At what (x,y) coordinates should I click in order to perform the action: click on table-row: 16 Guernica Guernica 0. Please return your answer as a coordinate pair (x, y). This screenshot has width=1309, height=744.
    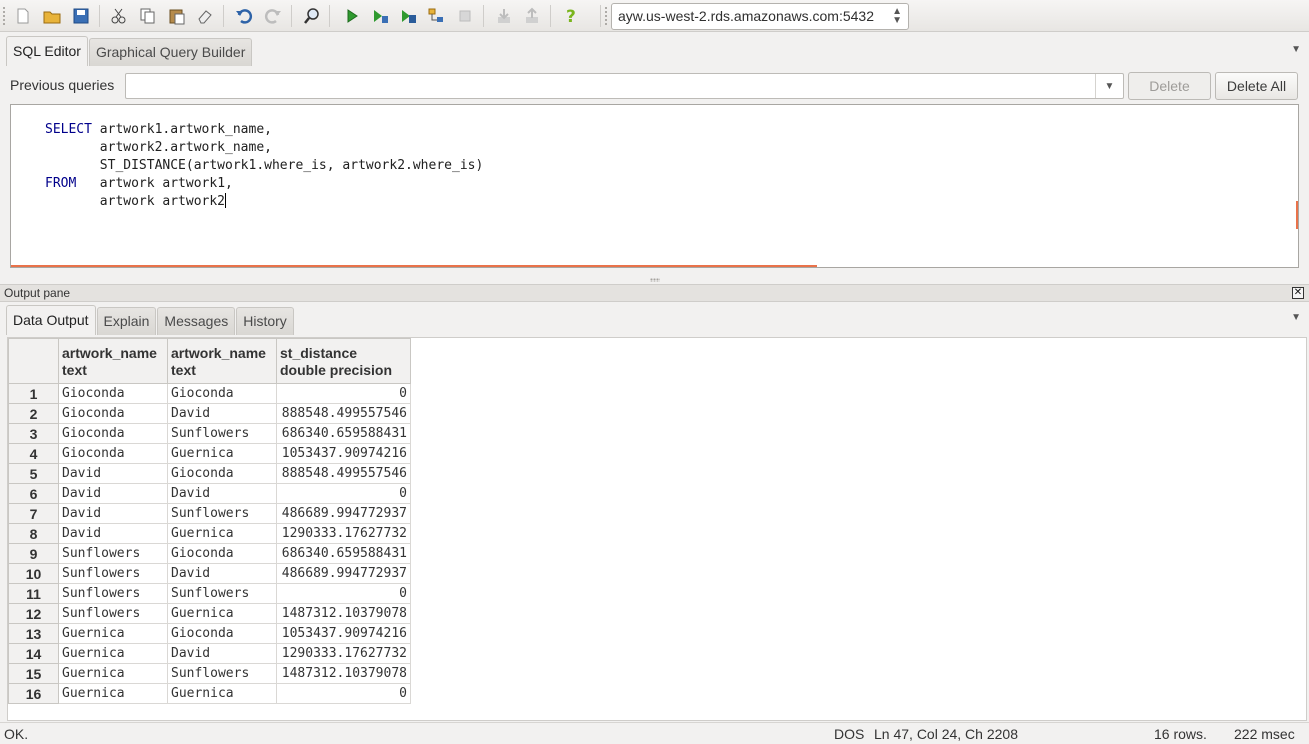
    Looking at the image, I should click on (209, 693).